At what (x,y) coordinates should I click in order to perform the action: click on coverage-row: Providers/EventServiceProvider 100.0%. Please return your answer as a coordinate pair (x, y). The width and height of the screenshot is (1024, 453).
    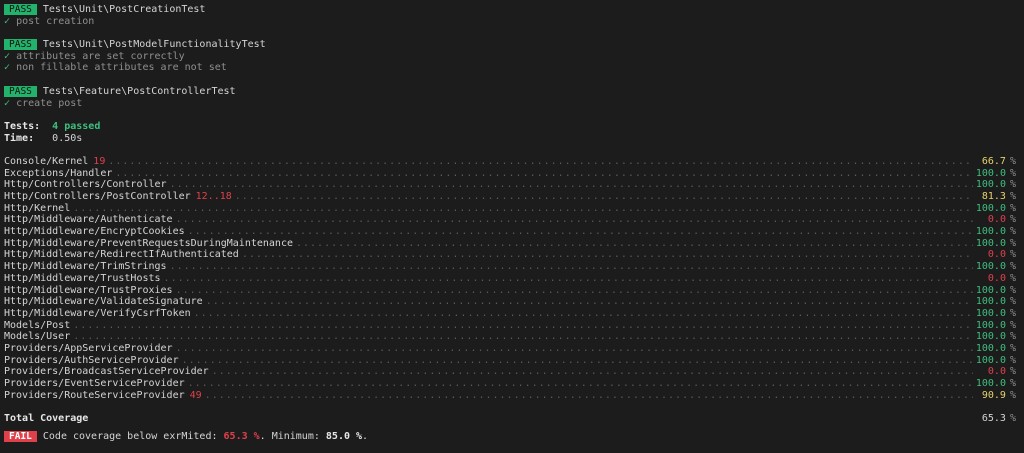
    Looking at the image, I should click on (511, 384).